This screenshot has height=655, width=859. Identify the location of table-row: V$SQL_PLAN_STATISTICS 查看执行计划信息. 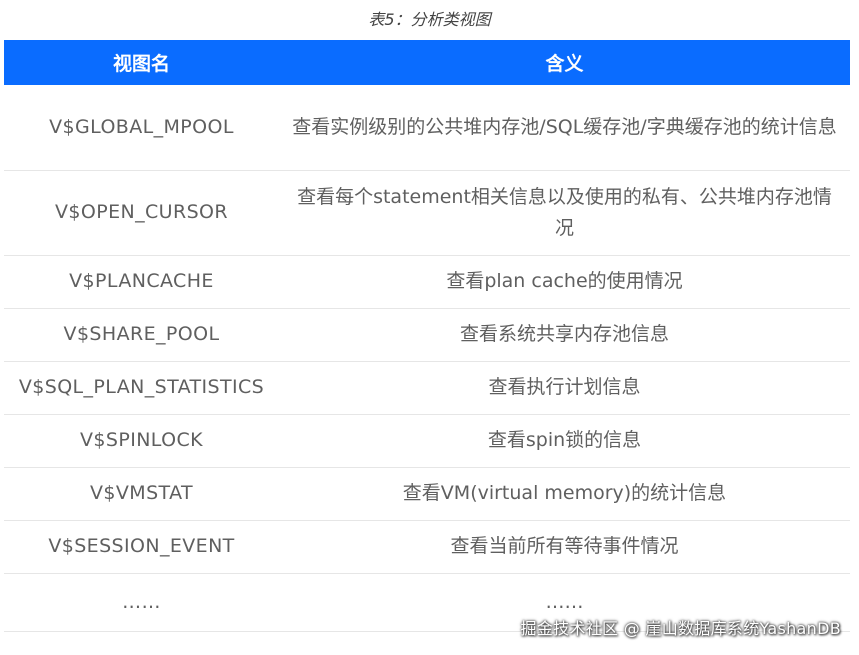
(427, 388).